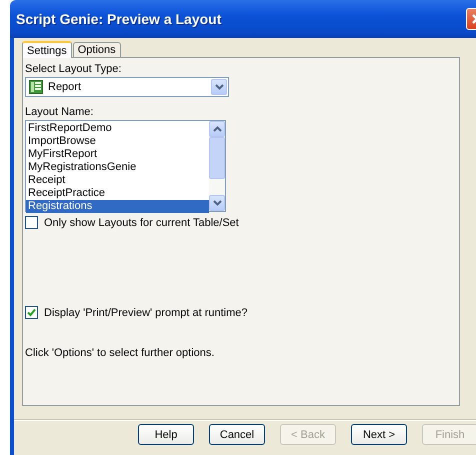  Describe the element at coordinates (119, 353) in the screenshot. I see `hint-text: Click 'Options' to select further options.` at that location.